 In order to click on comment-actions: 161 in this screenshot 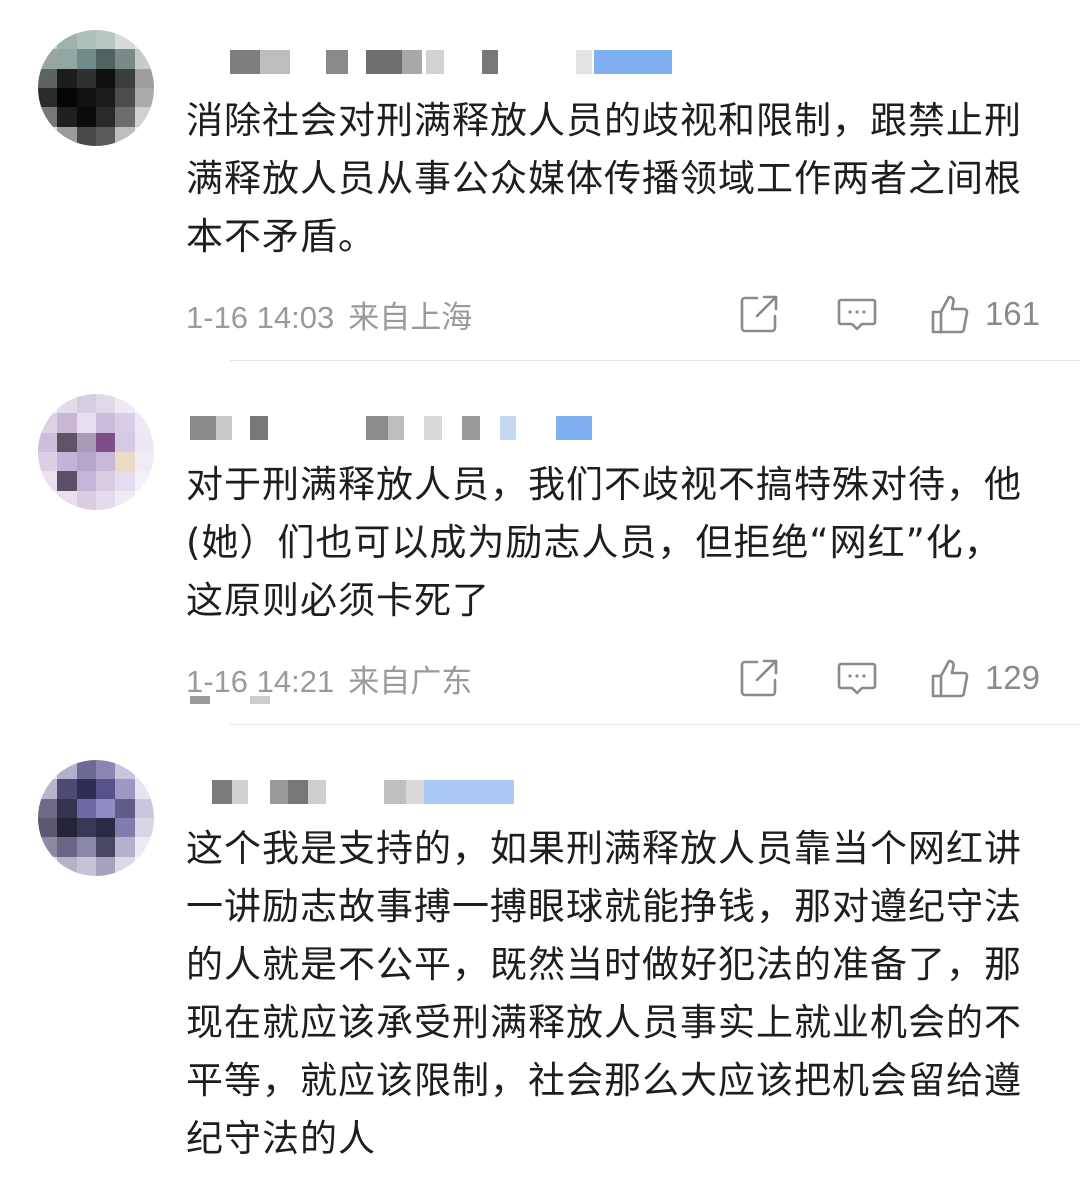, I will do `click(888, 314)`.